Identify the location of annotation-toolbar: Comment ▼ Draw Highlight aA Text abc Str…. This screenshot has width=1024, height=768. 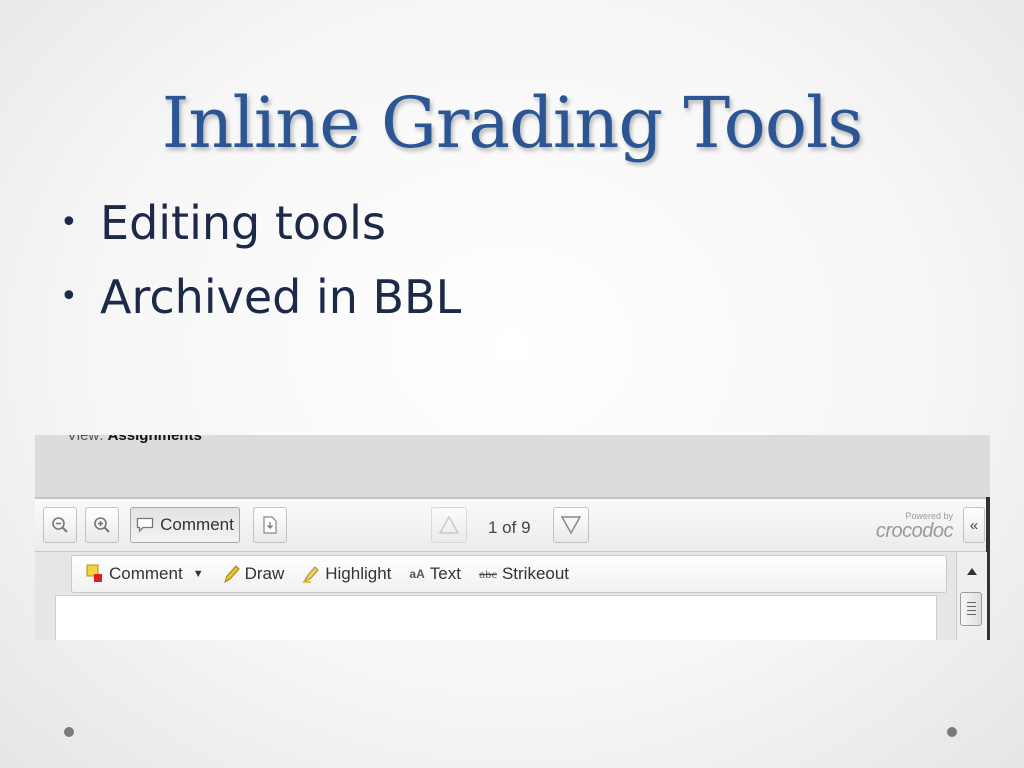
(509, 574).